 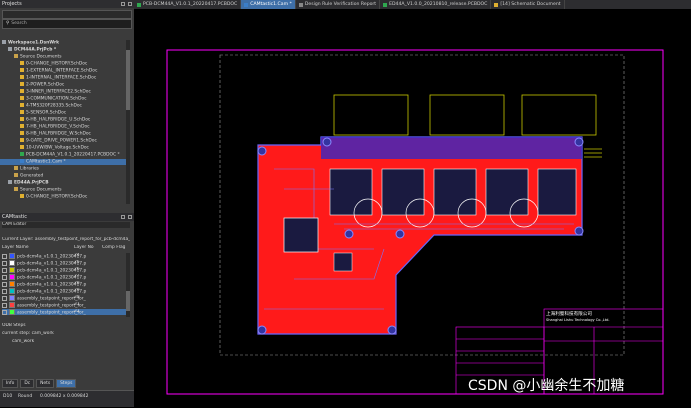 I want to click on doc-tab: [14] Schematic Document, so click(x=528, y=4).